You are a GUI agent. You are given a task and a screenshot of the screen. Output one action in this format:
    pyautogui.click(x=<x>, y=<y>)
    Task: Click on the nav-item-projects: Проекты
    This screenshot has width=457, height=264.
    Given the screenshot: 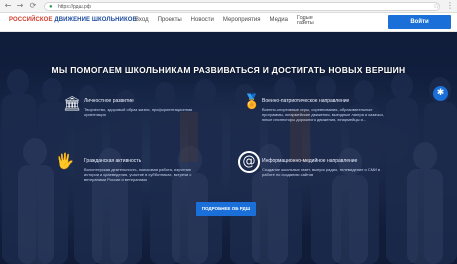 What is the action you would take?
    pyautogui.click(x=170, y=21)
    